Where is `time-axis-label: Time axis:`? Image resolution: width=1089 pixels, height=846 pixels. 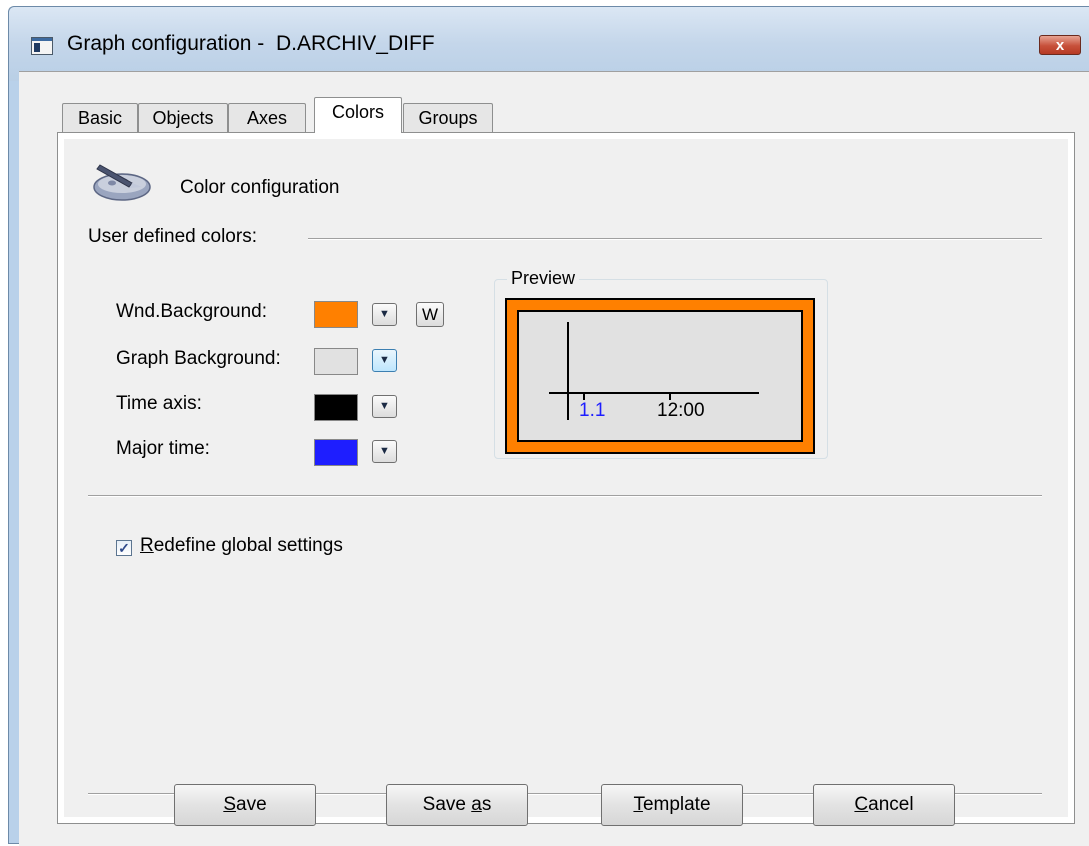 time-axis-label: Time axis: is located at coordinates (159, 403).